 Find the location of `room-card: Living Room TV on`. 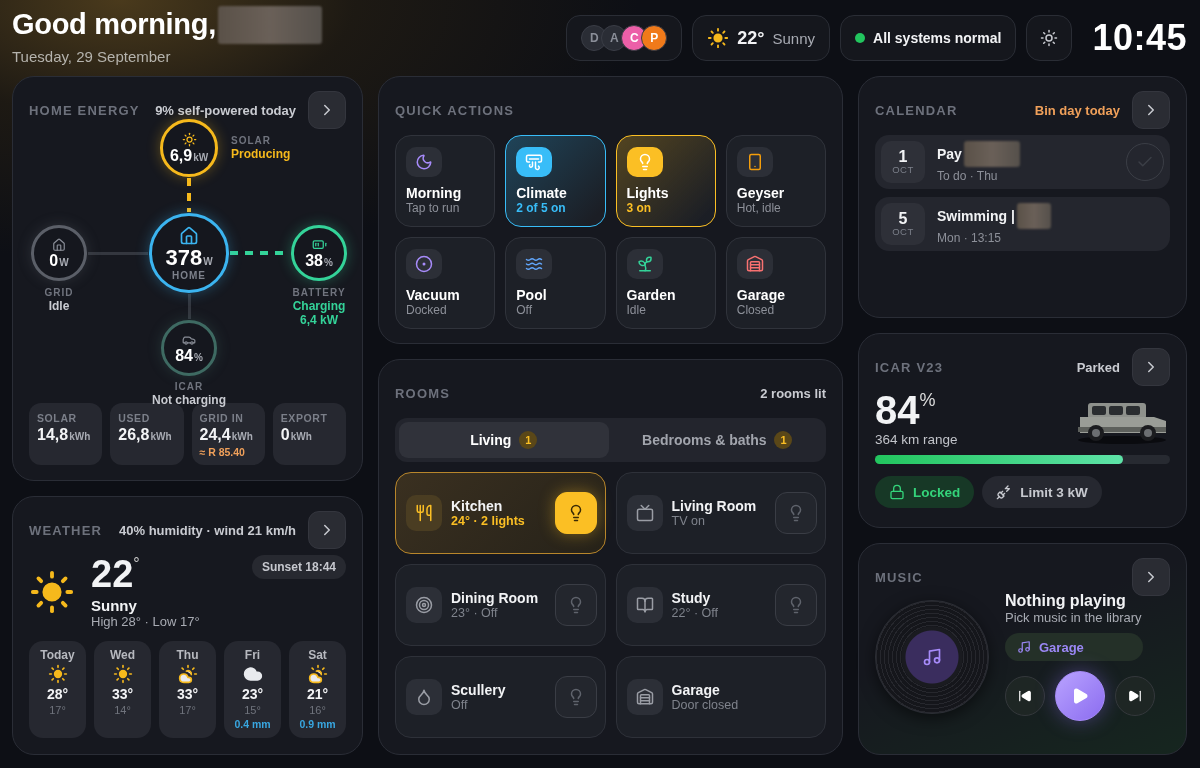

room-card: Living Room TV on is located at coordinates (720, 513).